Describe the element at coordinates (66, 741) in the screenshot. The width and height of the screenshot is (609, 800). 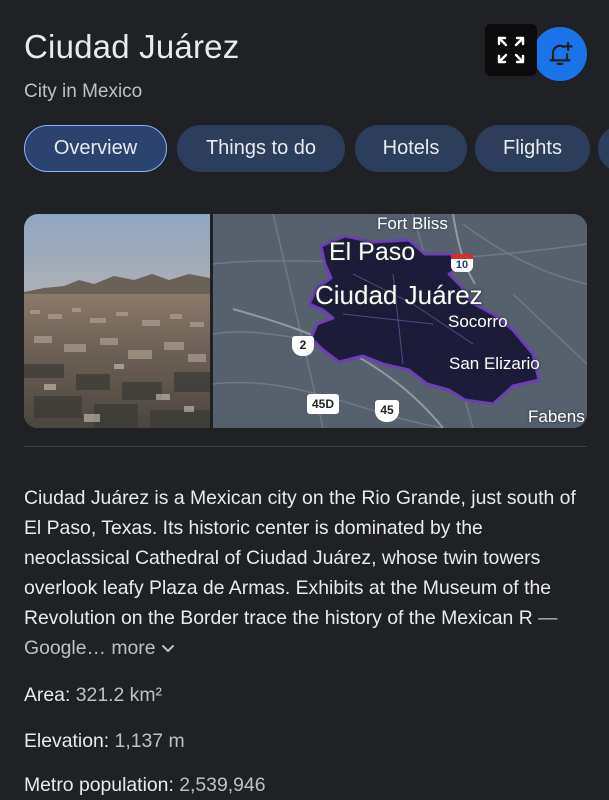
I see `fact-elevation-label: Elevation:` at that location.